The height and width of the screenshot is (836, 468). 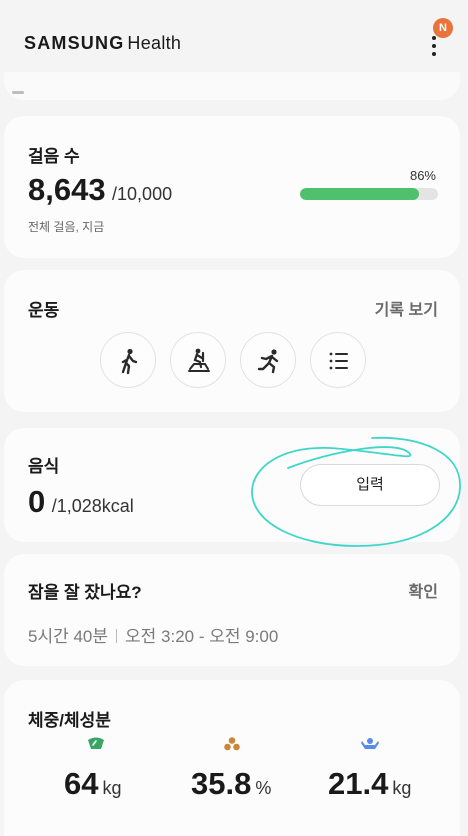 What do you see at coordinates (406, 308) in the screenshot?
I see `view-records-link: 기록 보기` at bounding box center [406, 308].